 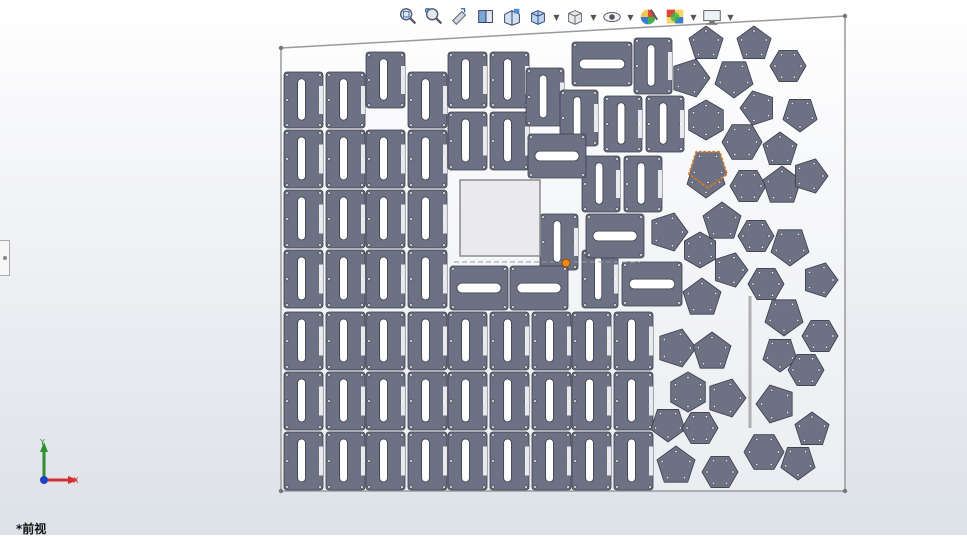 I want to click on view-orientation-icon, so click(x=538, y=17).